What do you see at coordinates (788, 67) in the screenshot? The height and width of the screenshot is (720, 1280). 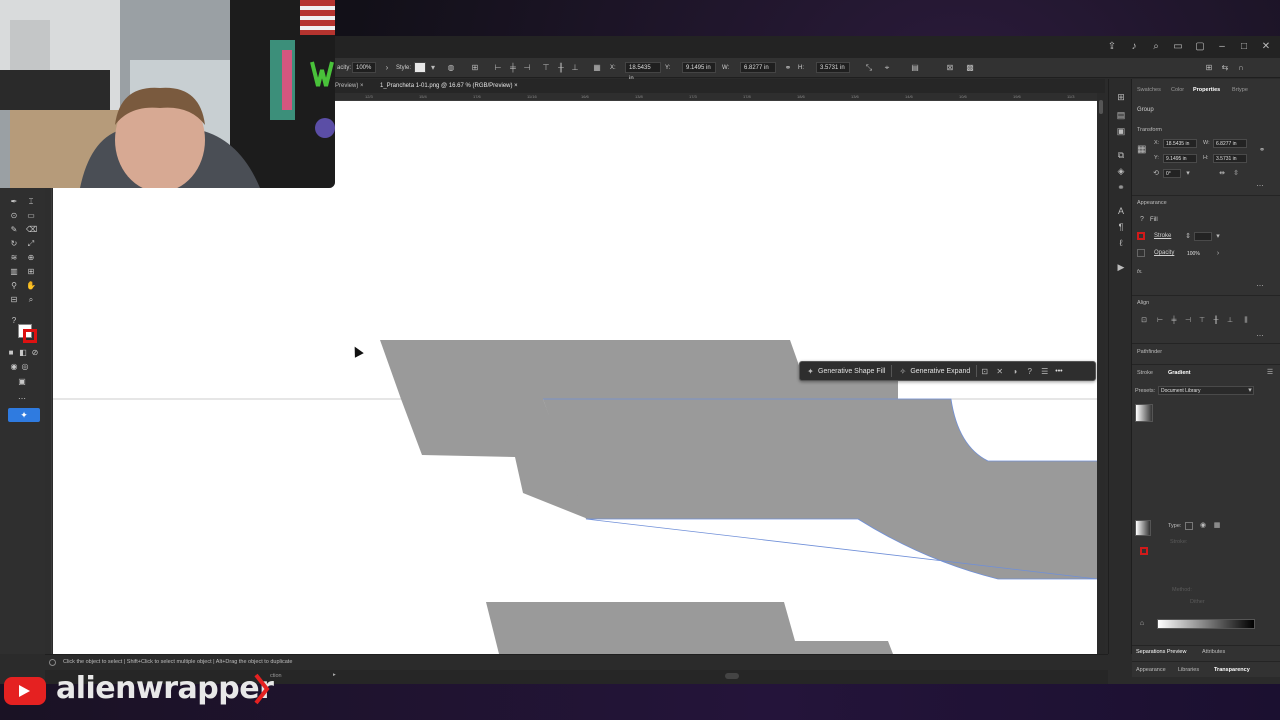 I see `constrain-link-icon: ⚭` at bounding box center [788, 67].